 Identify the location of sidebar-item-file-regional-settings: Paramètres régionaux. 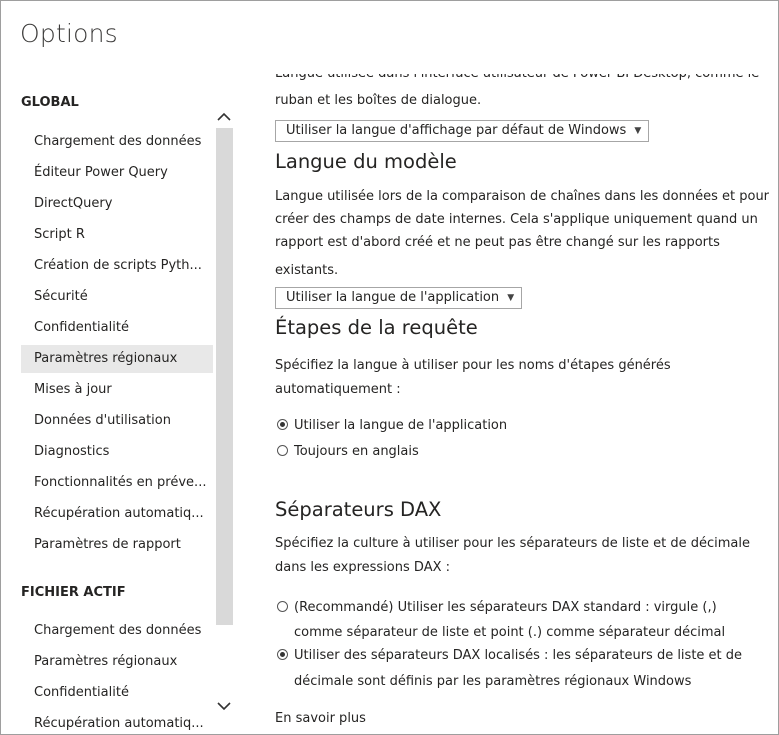
(117, 662).